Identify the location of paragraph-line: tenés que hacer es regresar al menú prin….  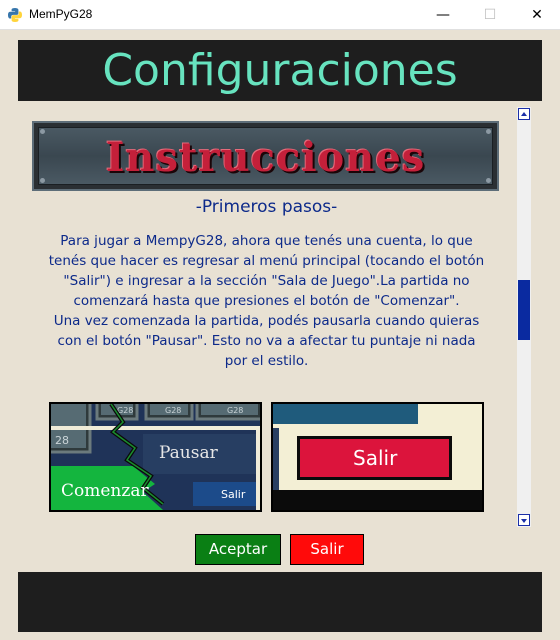
(266, 261).